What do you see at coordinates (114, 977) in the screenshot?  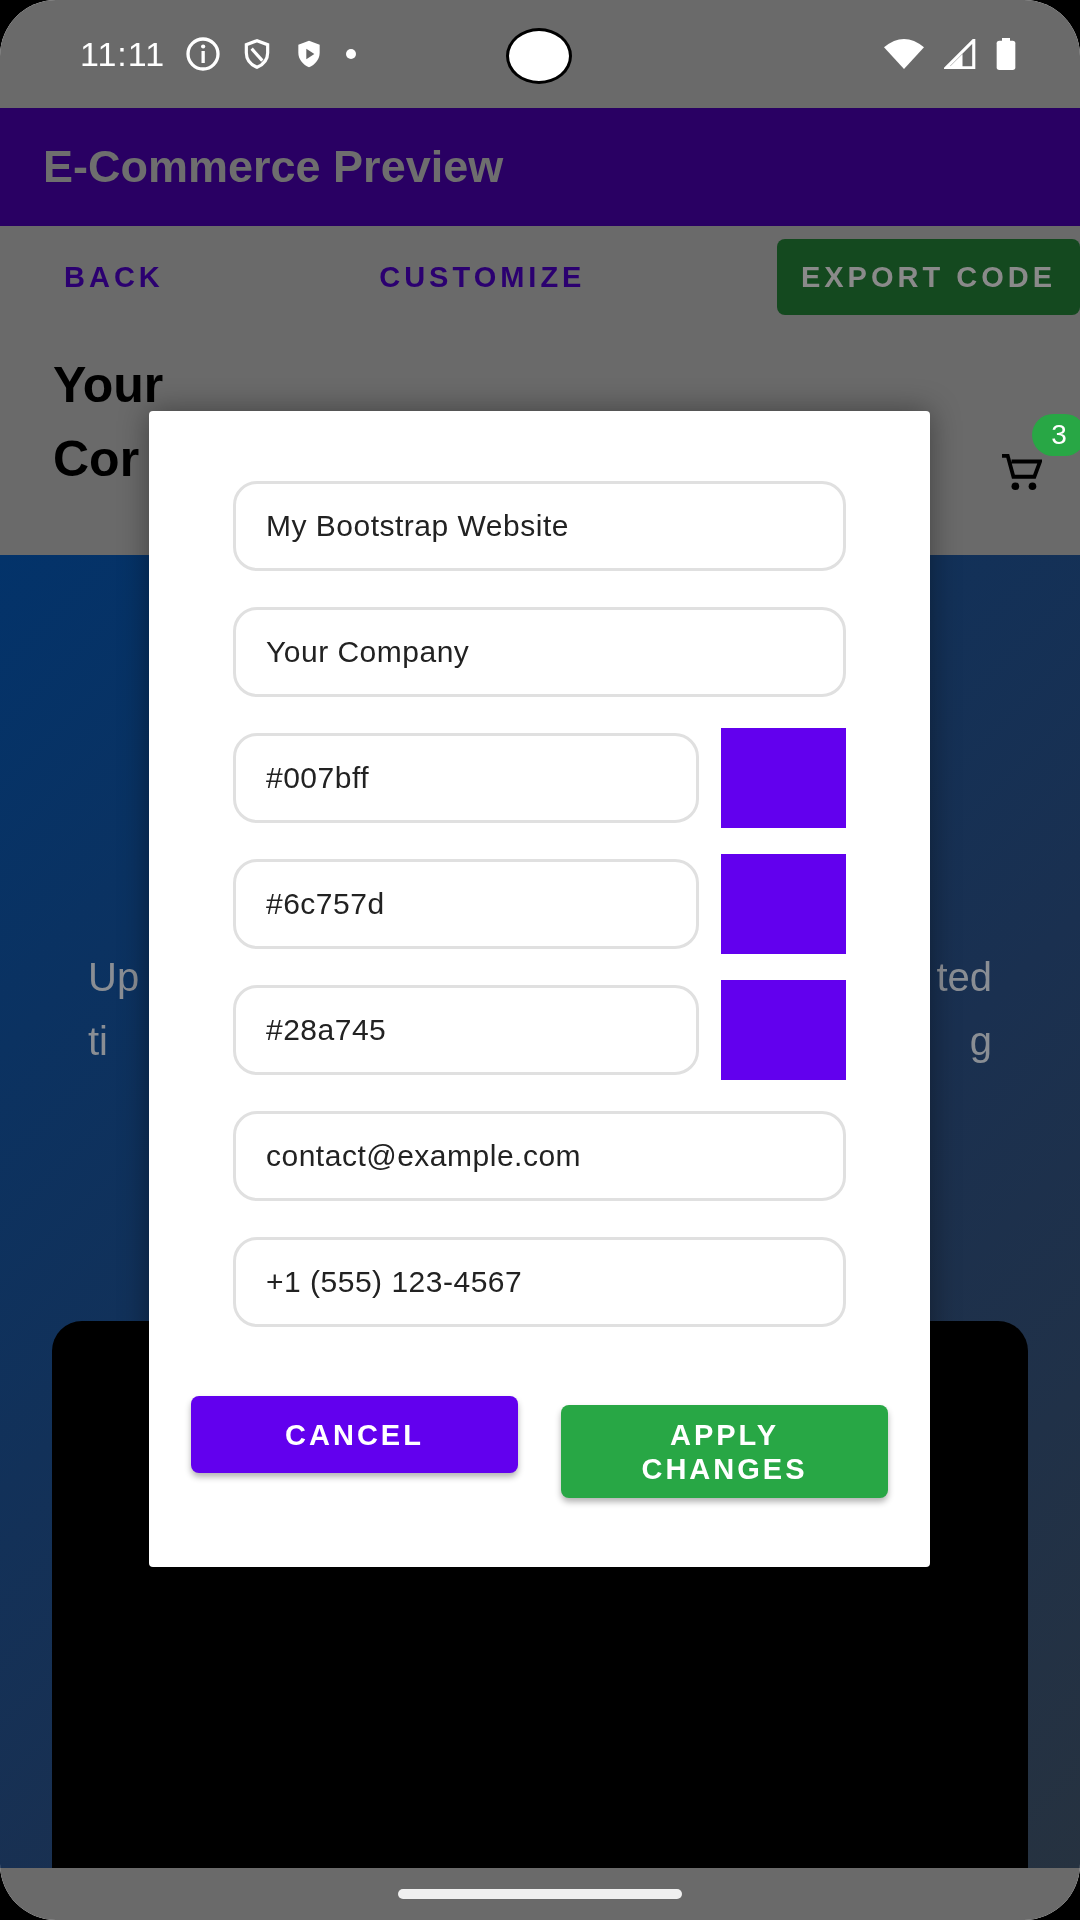 I see `hero-text: Up` at bounding box center [114, 977].